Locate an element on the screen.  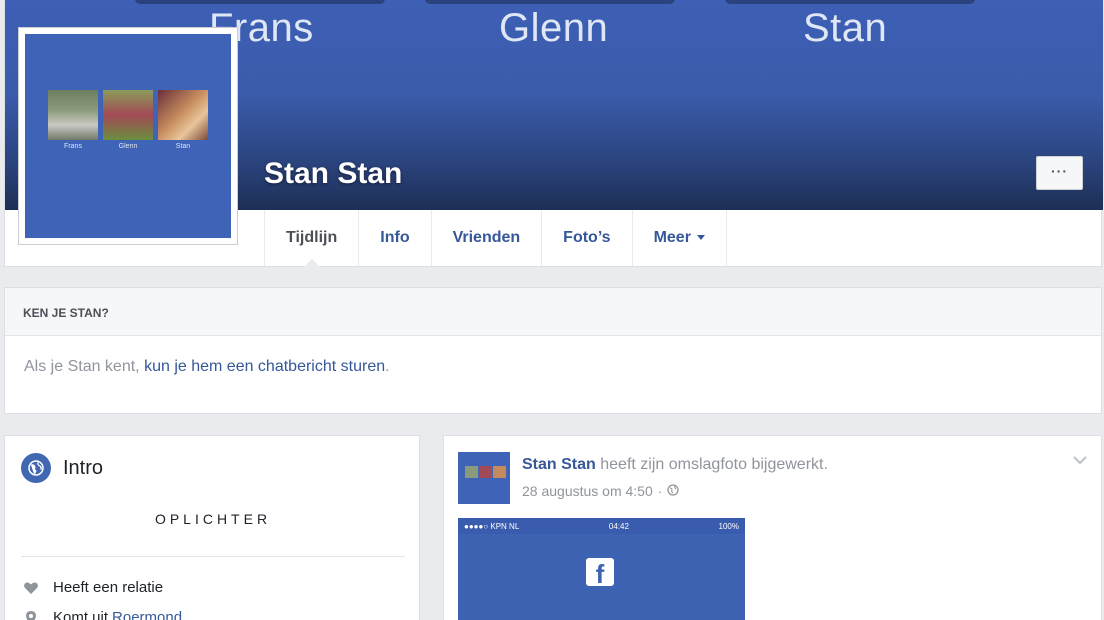
cover-name: Glenn is located at coordinates (554, 28).